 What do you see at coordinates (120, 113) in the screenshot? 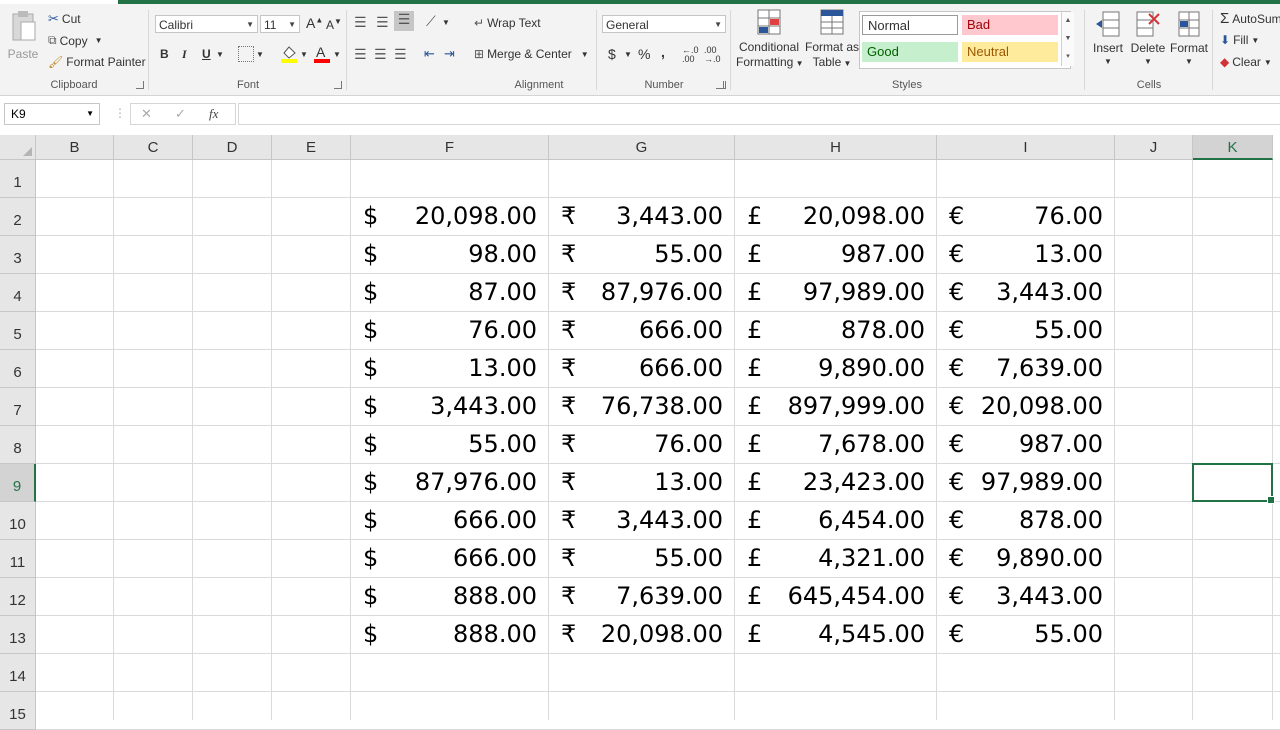
I see `more-options-icon: ⋮` at bounding box center [120, 113].